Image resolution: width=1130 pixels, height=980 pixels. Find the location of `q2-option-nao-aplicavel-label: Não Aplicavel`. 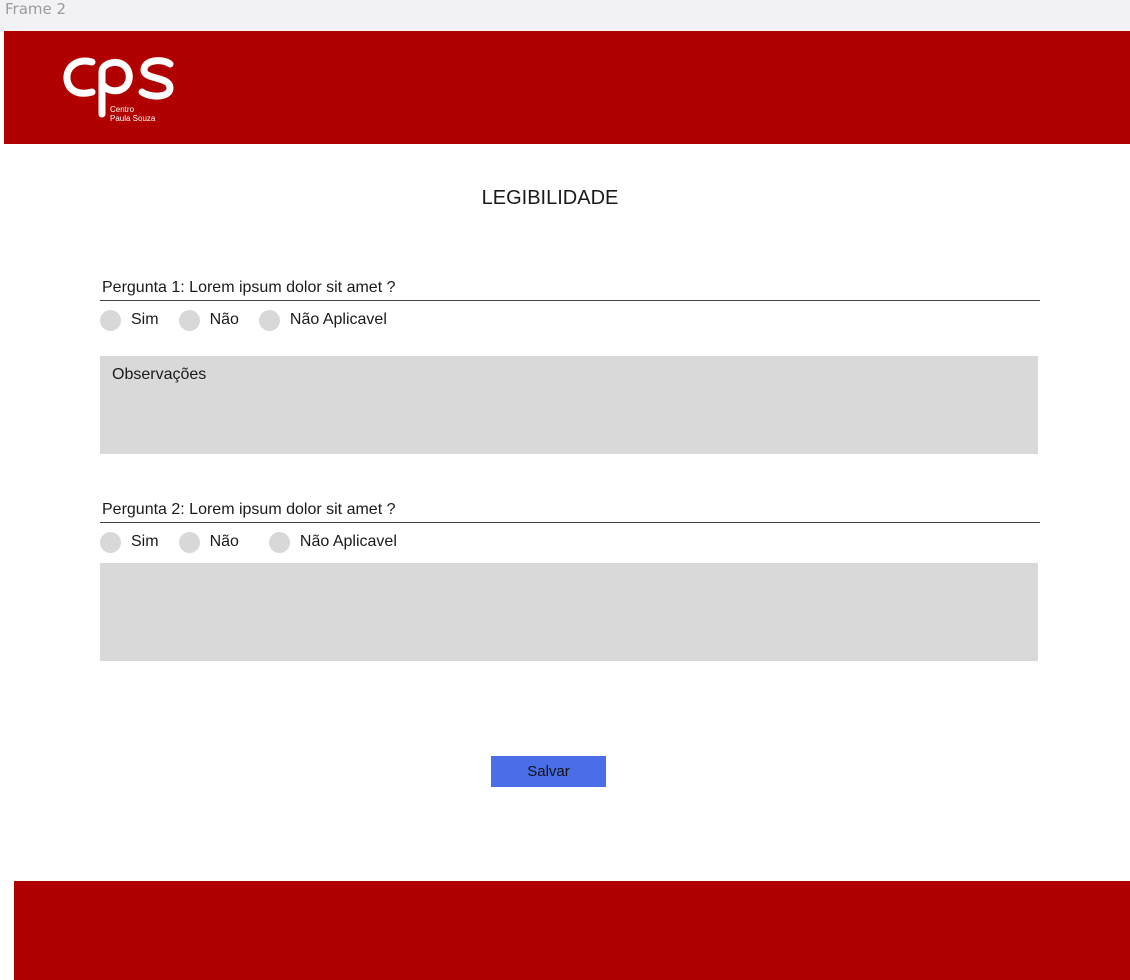

q2-option-nao-aplicavel-label: Não Aplicavel is located at coordinates (348, 541).